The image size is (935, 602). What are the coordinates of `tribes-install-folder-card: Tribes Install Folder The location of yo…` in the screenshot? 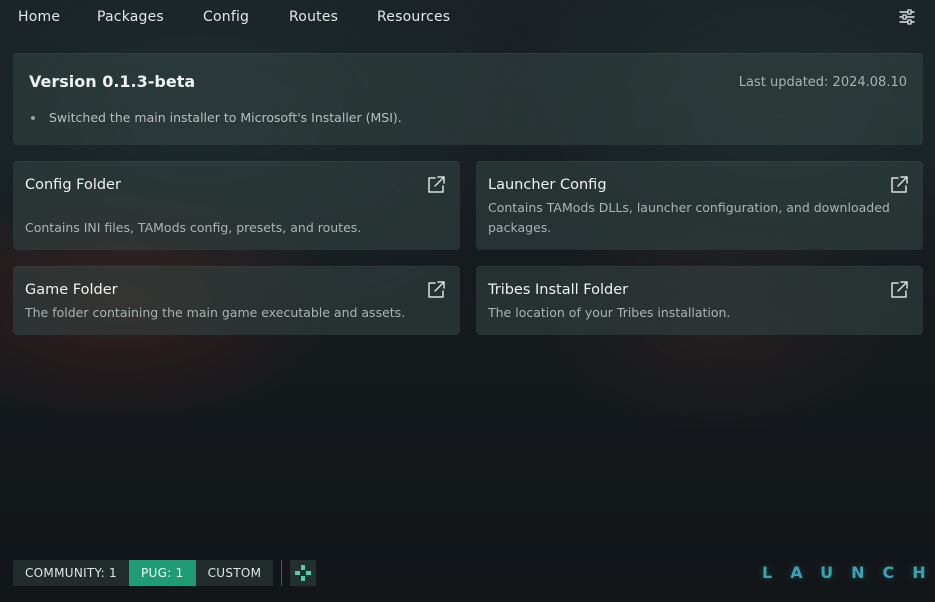 It's located at (699, 300).